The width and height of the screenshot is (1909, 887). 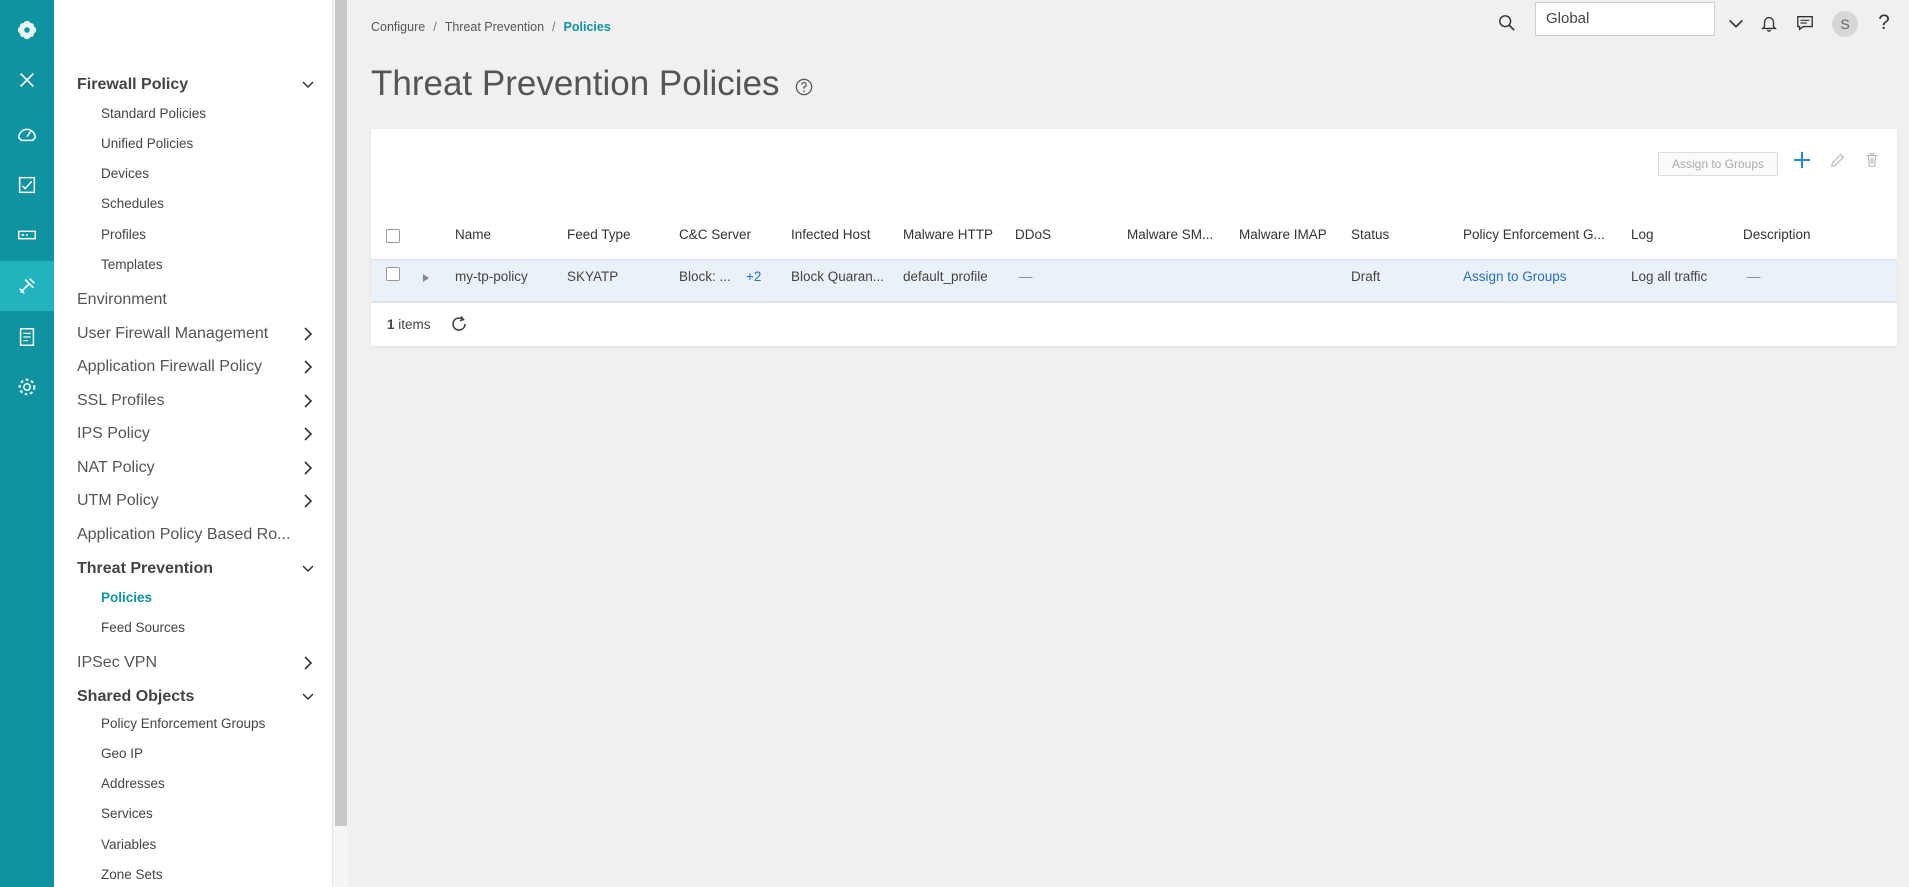 What do you see at coordinates (1838, 160) in the screenshot?
I see `edit-icon` at bounding box center [1838, 160].